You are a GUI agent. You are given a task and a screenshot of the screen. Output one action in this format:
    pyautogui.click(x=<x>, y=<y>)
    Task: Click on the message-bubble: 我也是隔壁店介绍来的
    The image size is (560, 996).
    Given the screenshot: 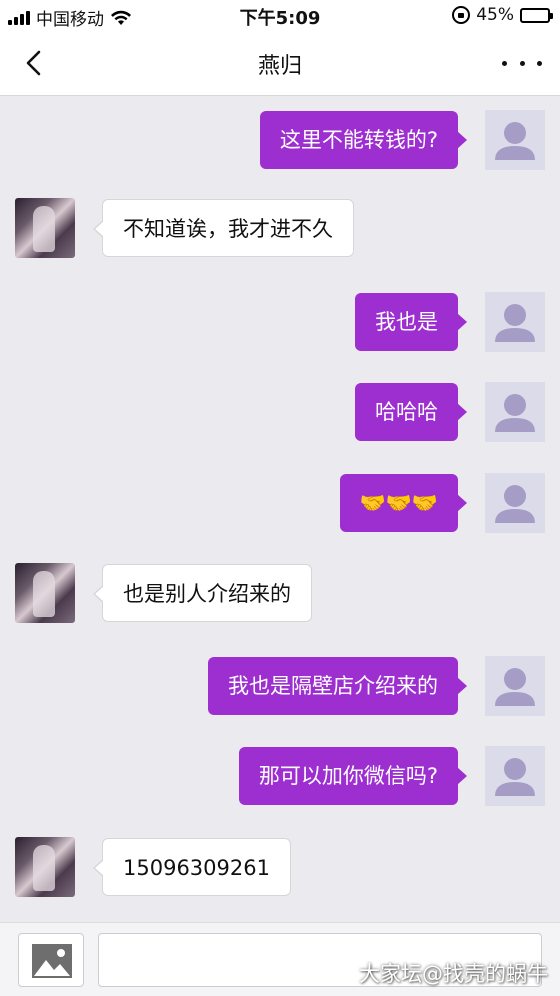 What is the action you would take?
    pyautogui.click(x=337, y=686)
    